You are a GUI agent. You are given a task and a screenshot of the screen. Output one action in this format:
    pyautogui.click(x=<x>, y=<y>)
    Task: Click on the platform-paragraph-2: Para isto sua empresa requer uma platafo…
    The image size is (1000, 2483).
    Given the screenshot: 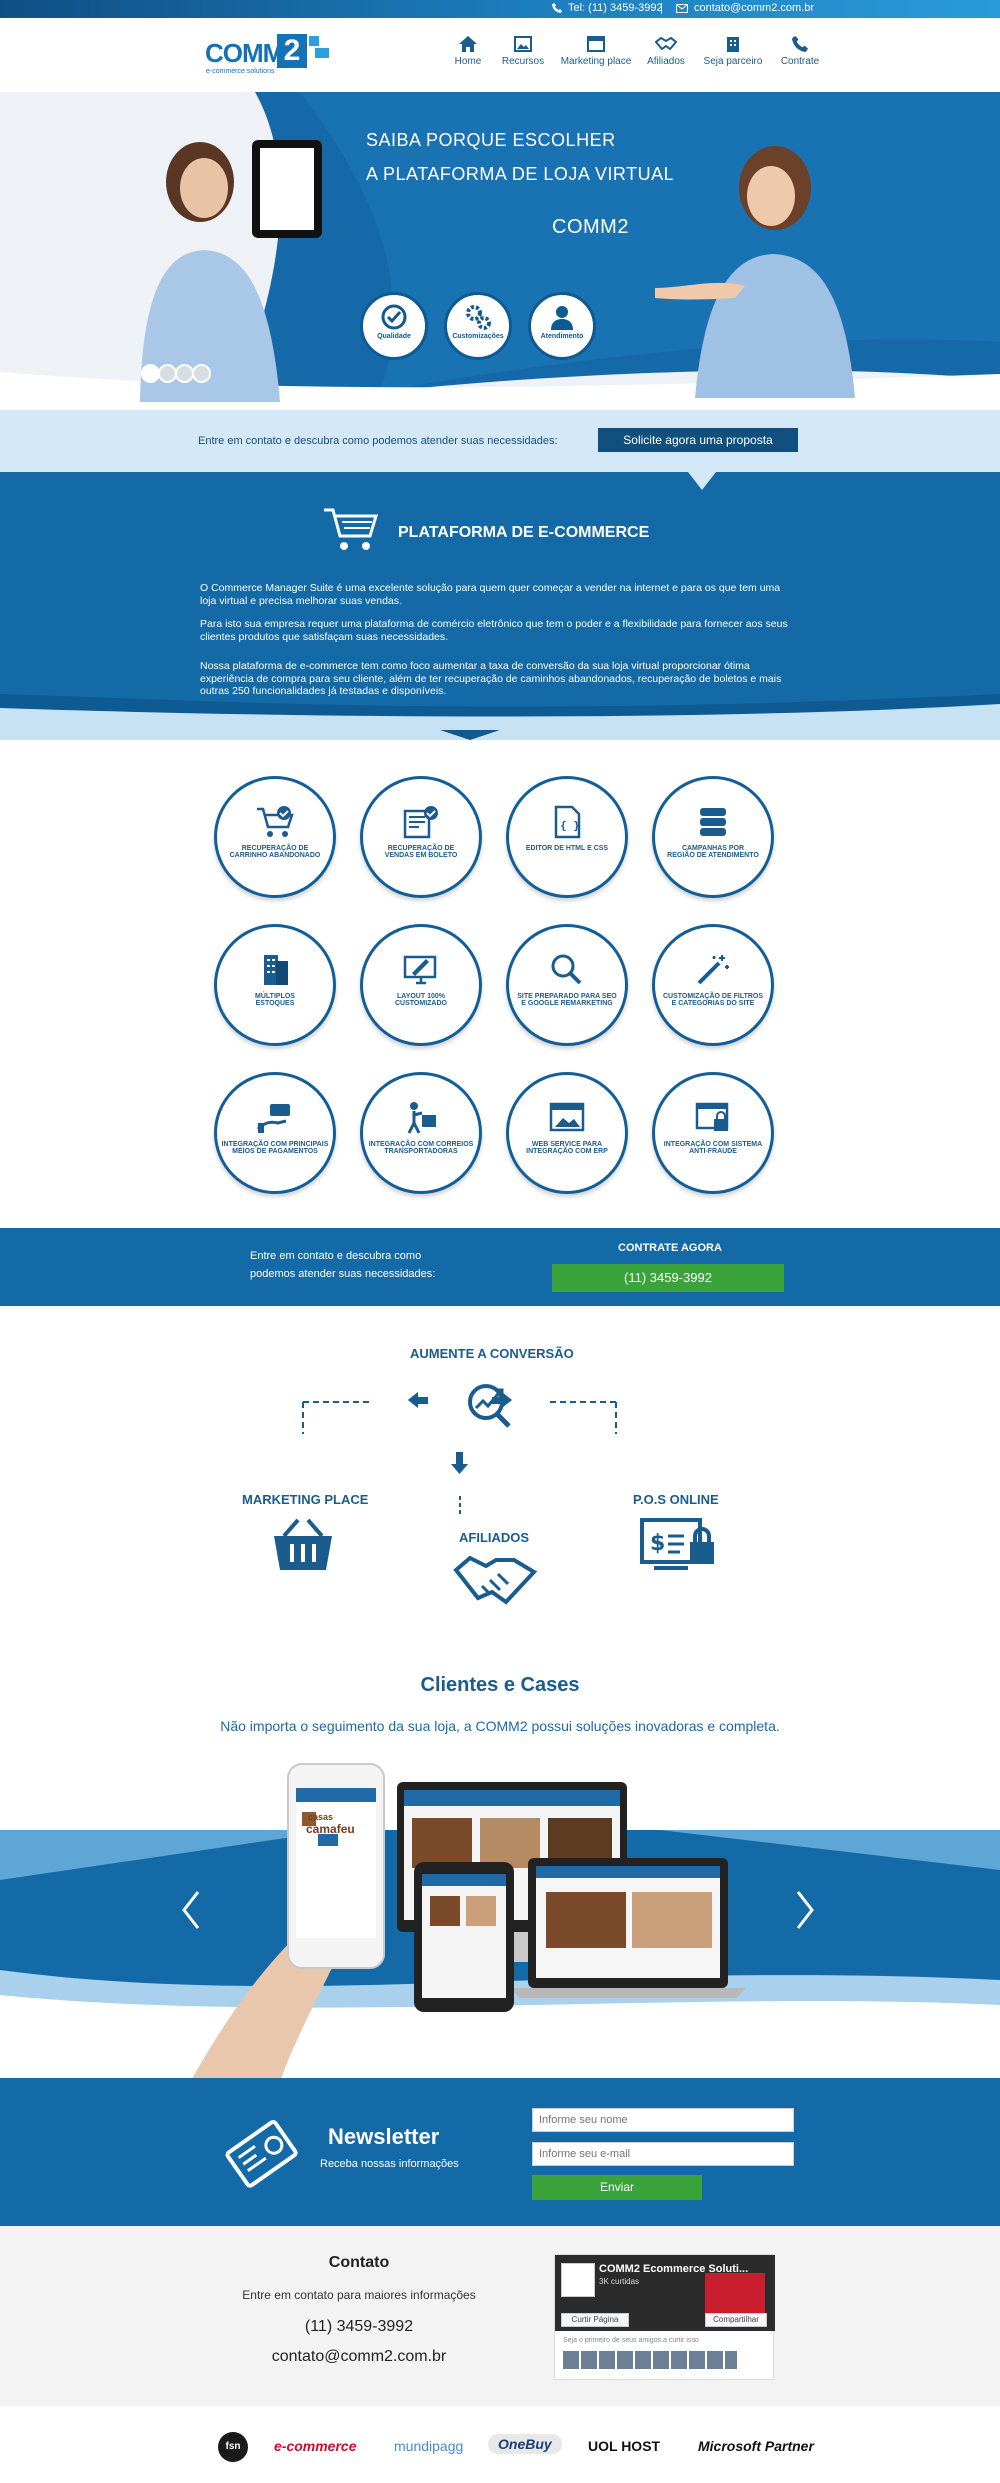 What is the action you would take?
    pyautogui.click(x=494, y=630)
    